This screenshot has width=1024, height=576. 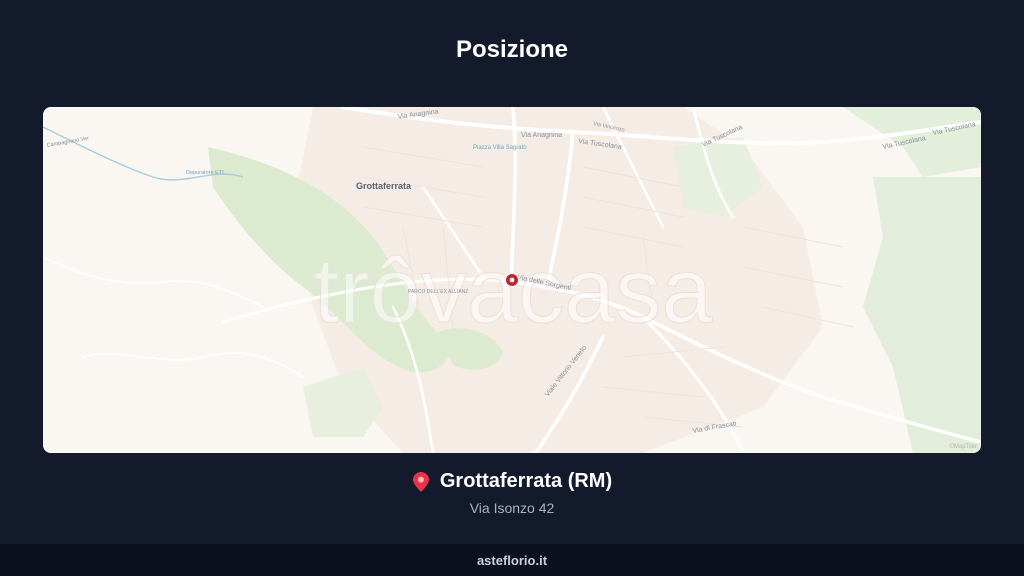 What do you see at coordinates (384, 186) in the screenshot?
I see `city-label: Grottaferrata` at bounding box center [384, 186].